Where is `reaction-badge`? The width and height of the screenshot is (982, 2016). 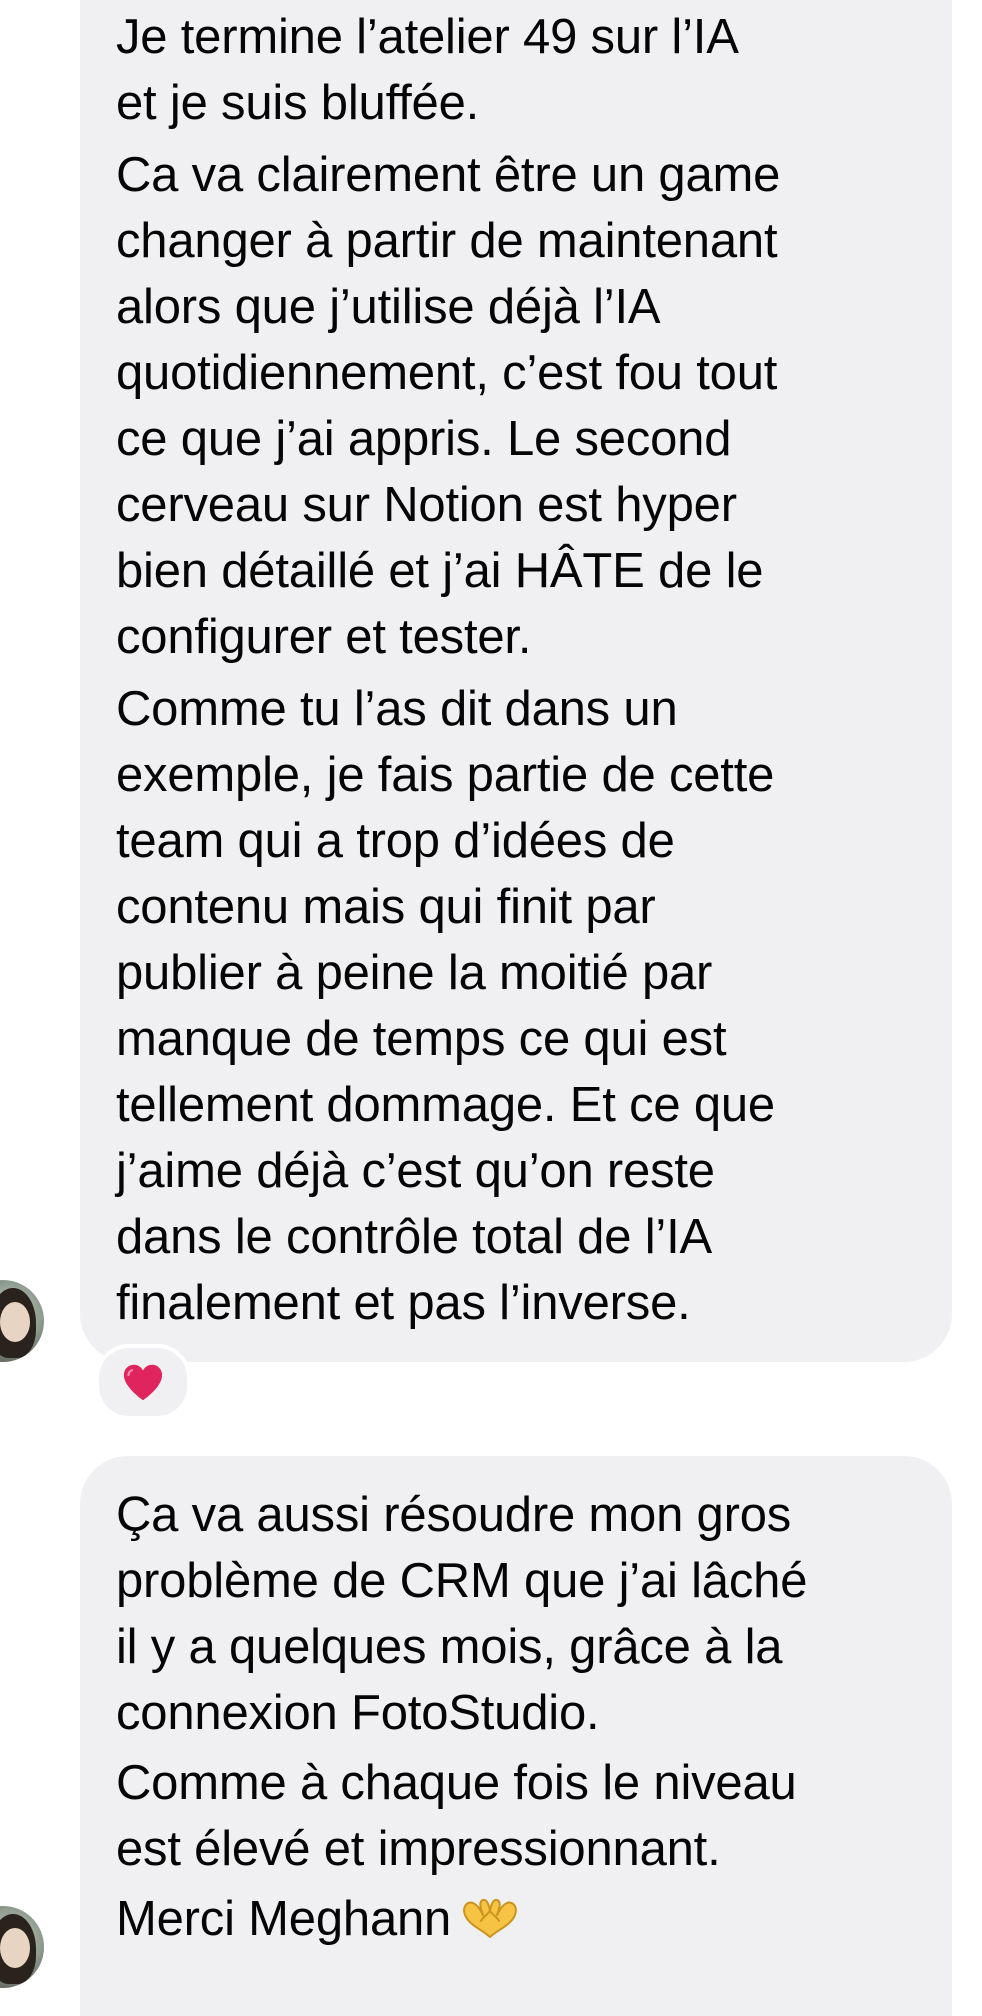 reaction-badge is located at coordinates (143, 1382).